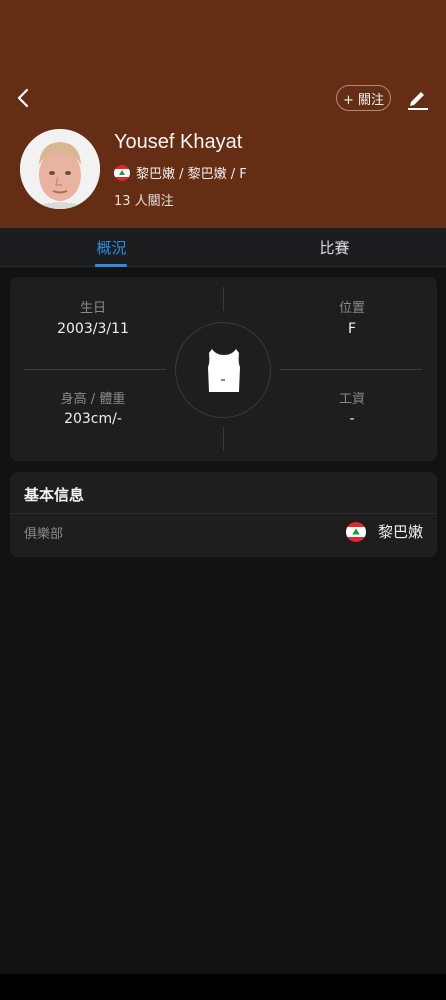  Describe the element at coordinates (93, 329) in the screenshot. I see `birthday-value: 2003/3/11` at that location.